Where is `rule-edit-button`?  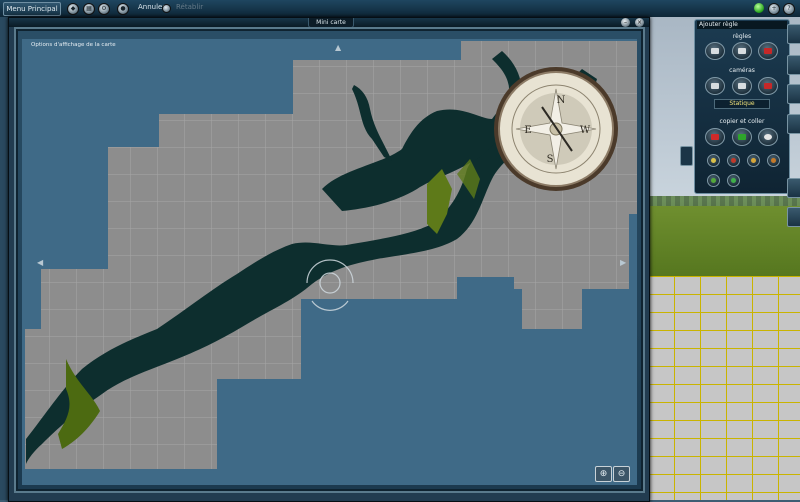 rule-edit-button is located at coordinates (742, 51).